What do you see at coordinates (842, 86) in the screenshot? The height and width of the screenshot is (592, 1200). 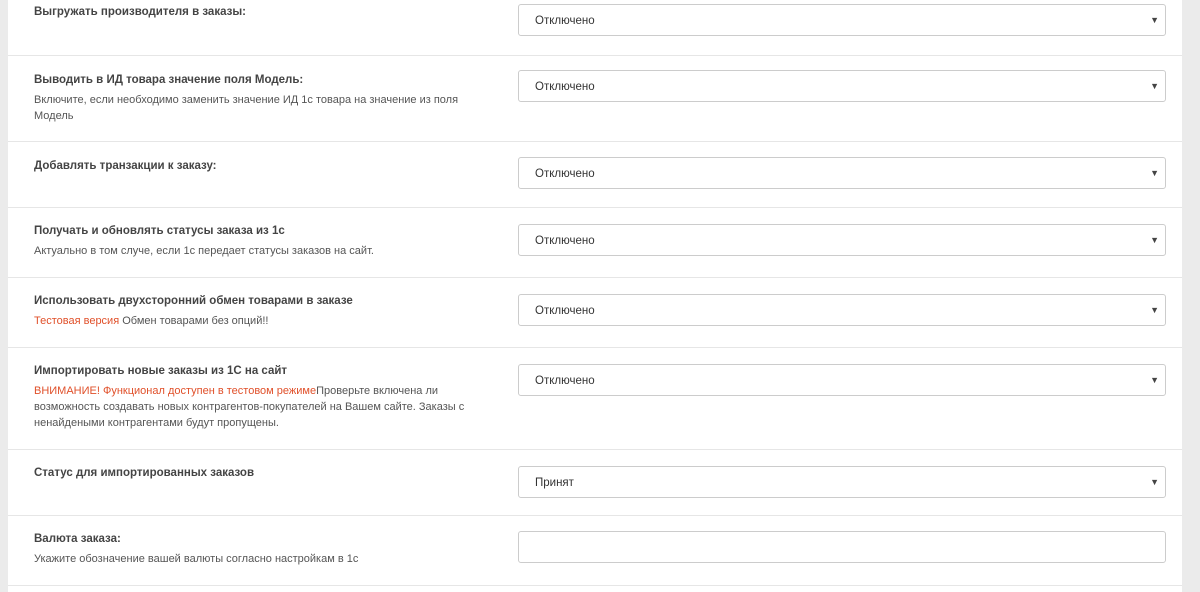 I see `model-as-id-select: Отключено ▼` at bounding box center [842, 86].